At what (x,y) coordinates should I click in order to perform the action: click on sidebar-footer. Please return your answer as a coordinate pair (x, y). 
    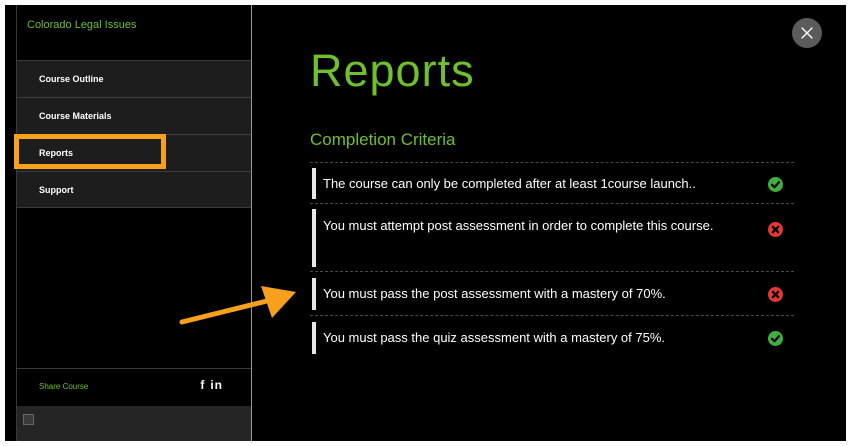
    Looking at the image, I should click on (134, 423).